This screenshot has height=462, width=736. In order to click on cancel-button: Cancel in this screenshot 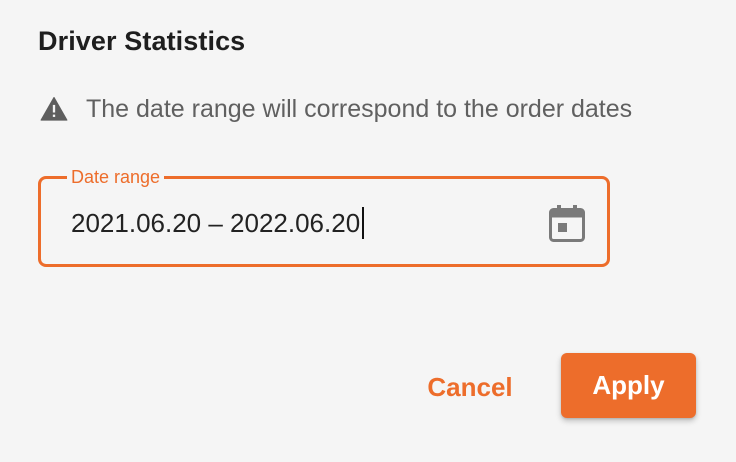, I will do `click(470, 387)`.